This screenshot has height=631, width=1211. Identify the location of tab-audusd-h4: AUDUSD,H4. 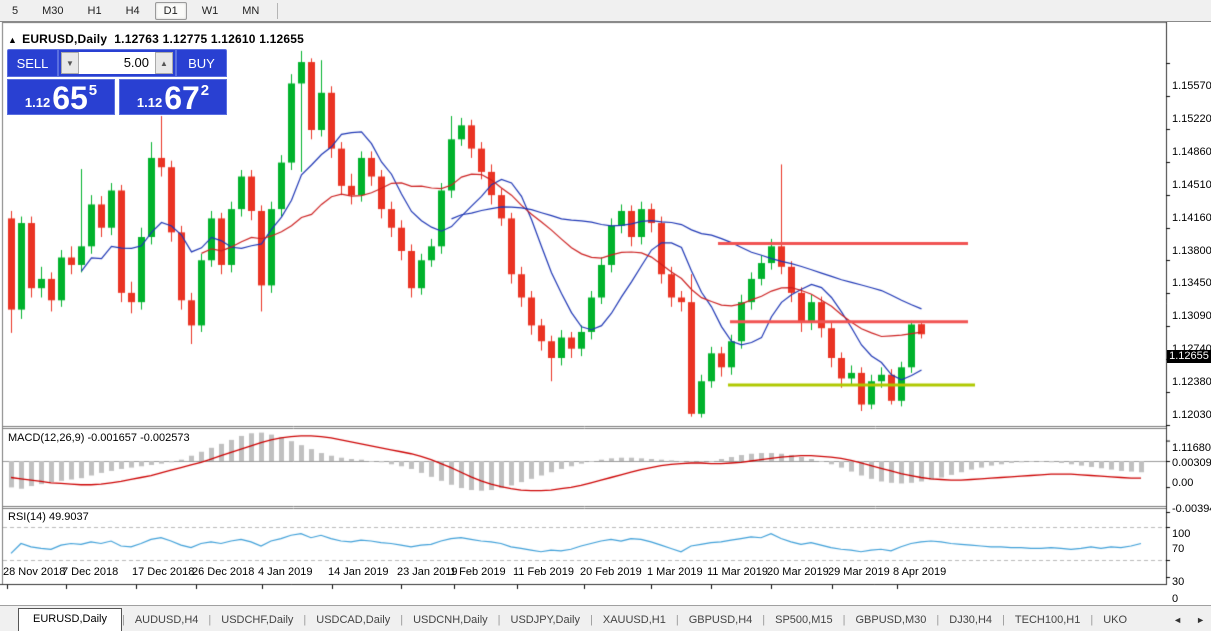
(167, 620).